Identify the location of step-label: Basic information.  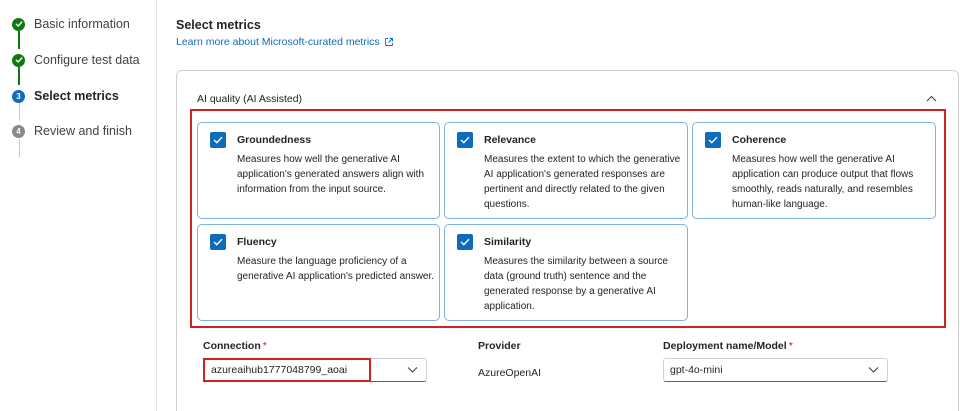
(82, 24).